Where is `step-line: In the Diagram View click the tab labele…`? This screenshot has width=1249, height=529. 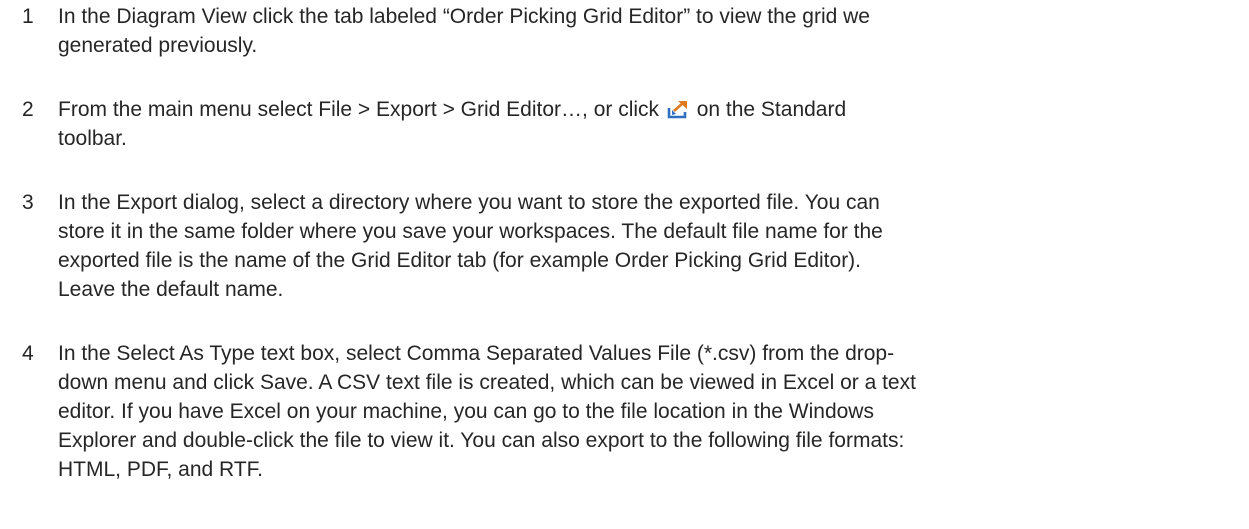 step-line: In the Diagram View click the tab labele… is located at coordinates (464, 16).